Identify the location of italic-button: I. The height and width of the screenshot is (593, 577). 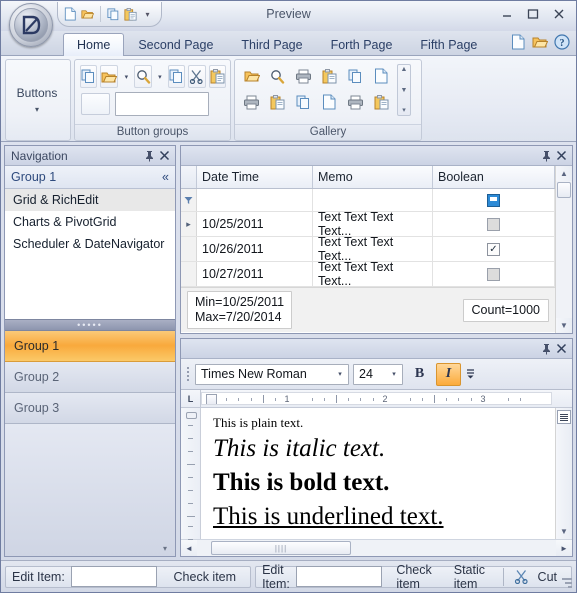
(448, 374).